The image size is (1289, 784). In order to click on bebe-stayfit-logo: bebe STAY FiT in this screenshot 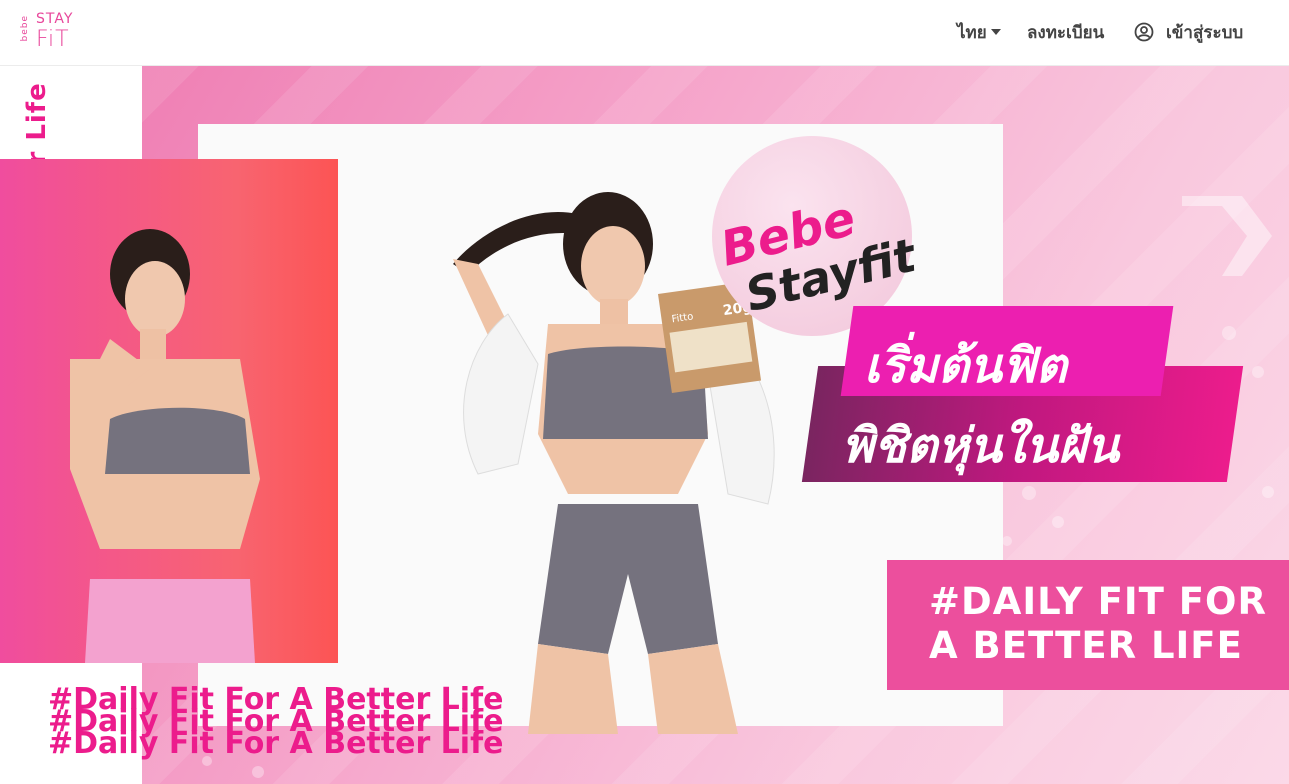, I will do `click(50, 32)`.